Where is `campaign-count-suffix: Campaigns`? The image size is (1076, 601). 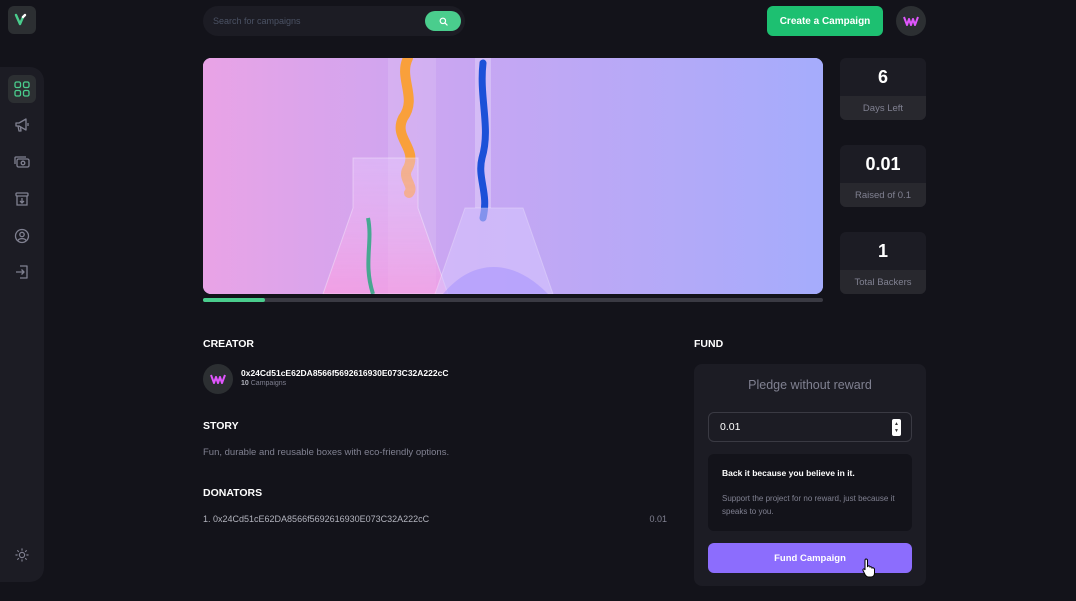 campaign-count-suffix: Campaigns is located at coordinates (268, 383).